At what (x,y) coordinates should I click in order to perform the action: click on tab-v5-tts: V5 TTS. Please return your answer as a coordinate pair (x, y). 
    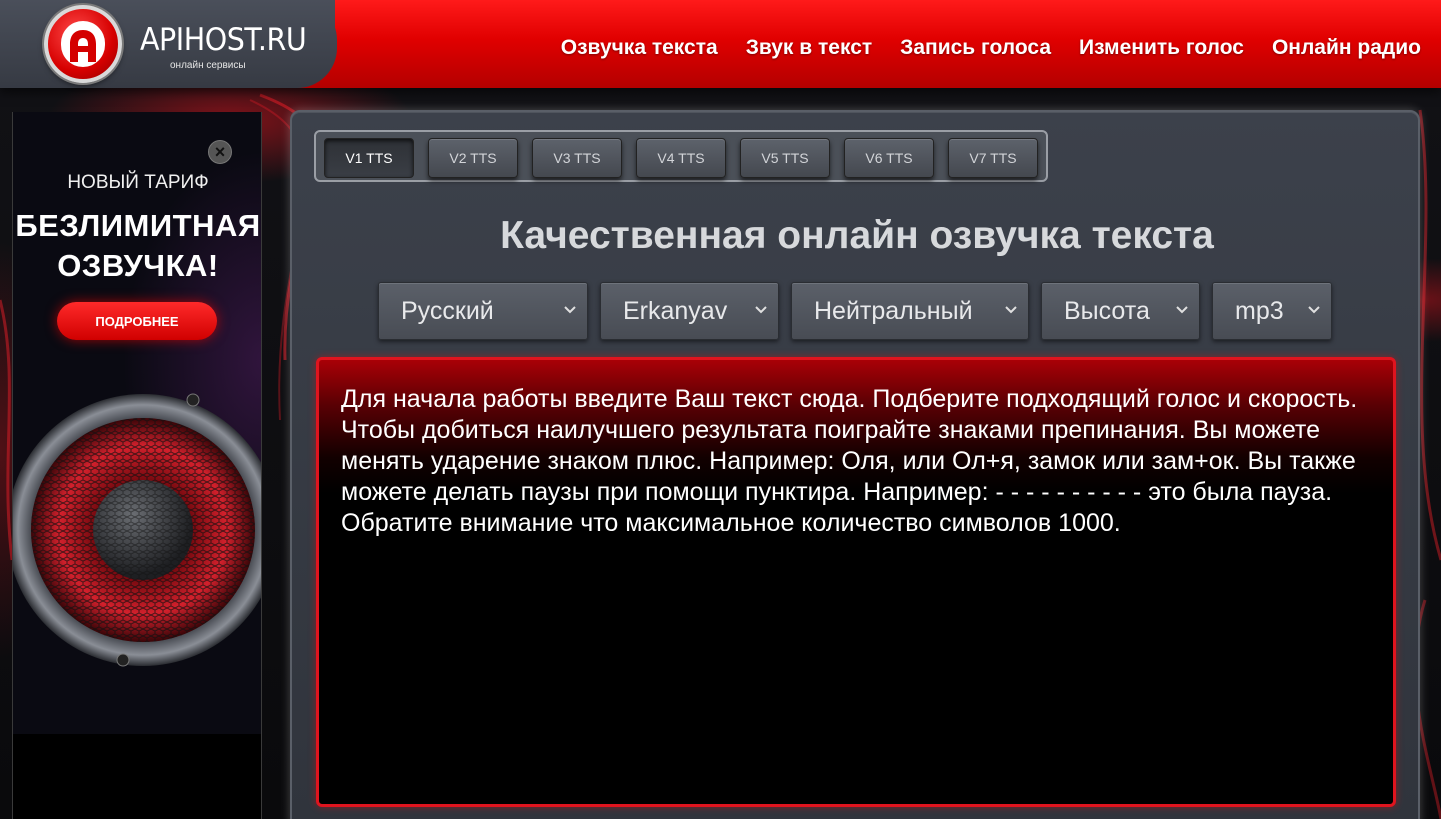
    Looking at the image, I should click on (785, 158).